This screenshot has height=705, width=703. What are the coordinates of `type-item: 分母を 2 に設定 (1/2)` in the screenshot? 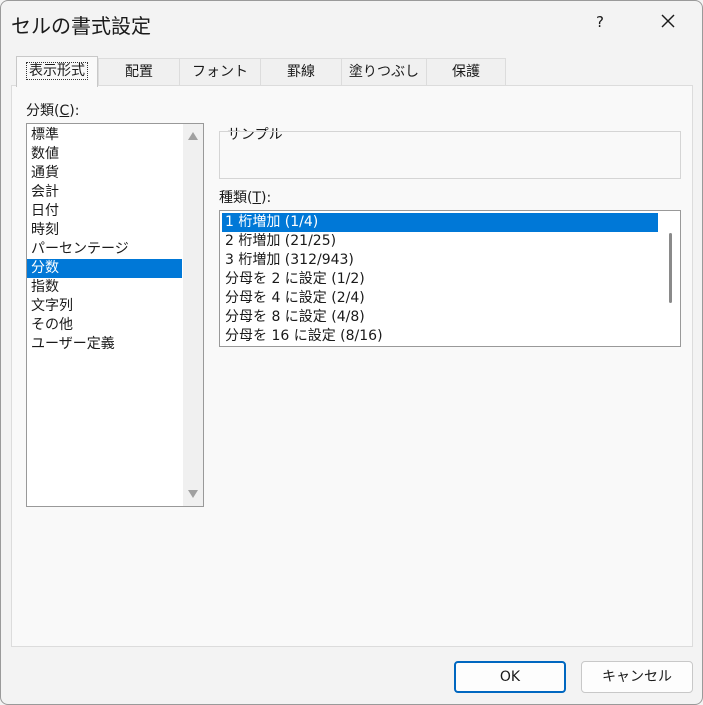 It's located at (440, 279).